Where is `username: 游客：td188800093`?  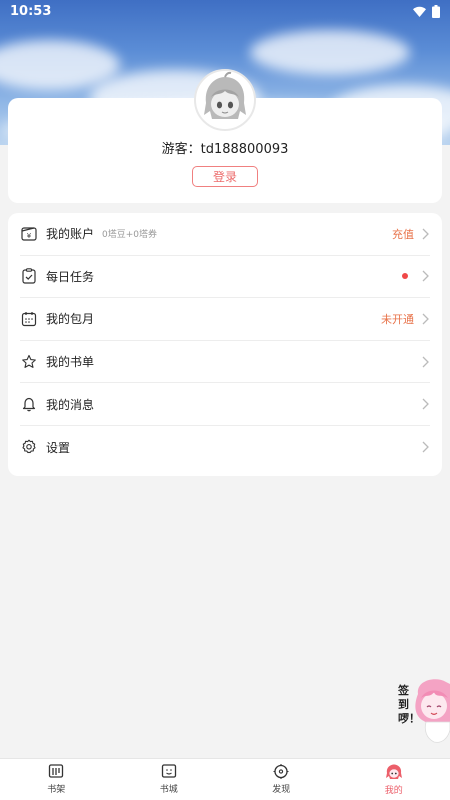
username: 游客：td188800093 is located at coordinates (225, 149).